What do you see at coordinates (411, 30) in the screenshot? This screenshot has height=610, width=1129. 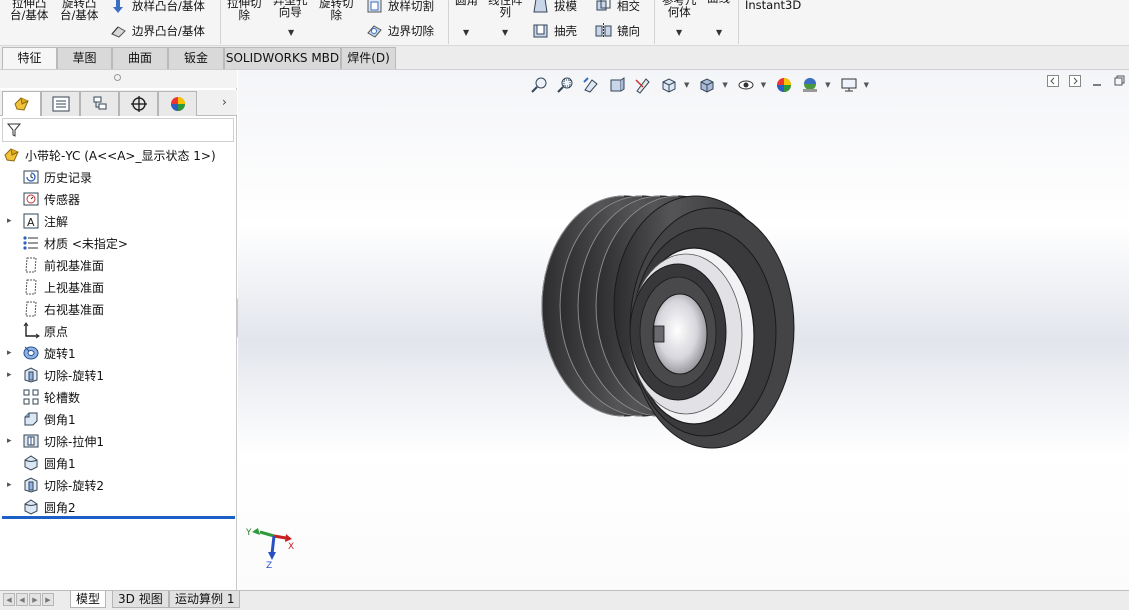 I see `boundary-cut-label: 边界切除` at bounding box center [411, 30].